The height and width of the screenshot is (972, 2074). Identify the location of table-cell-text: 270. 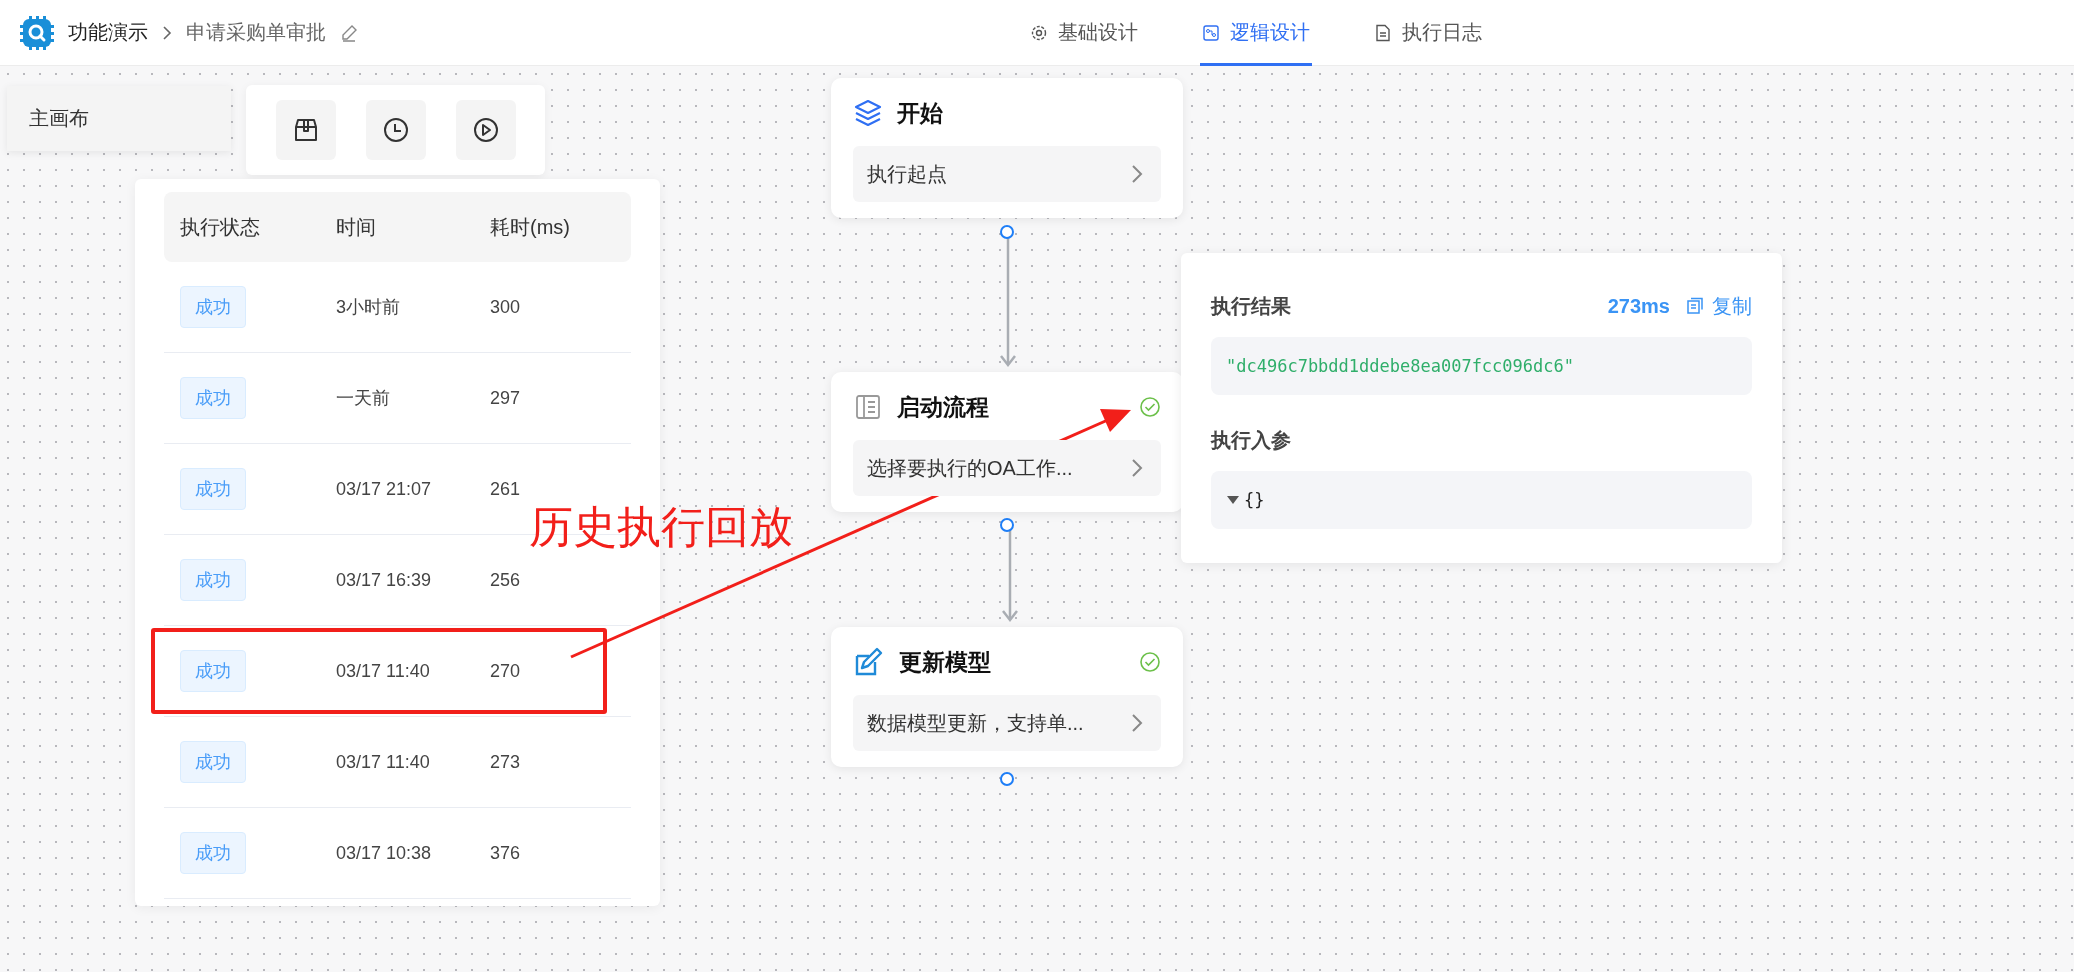
(506, 671).